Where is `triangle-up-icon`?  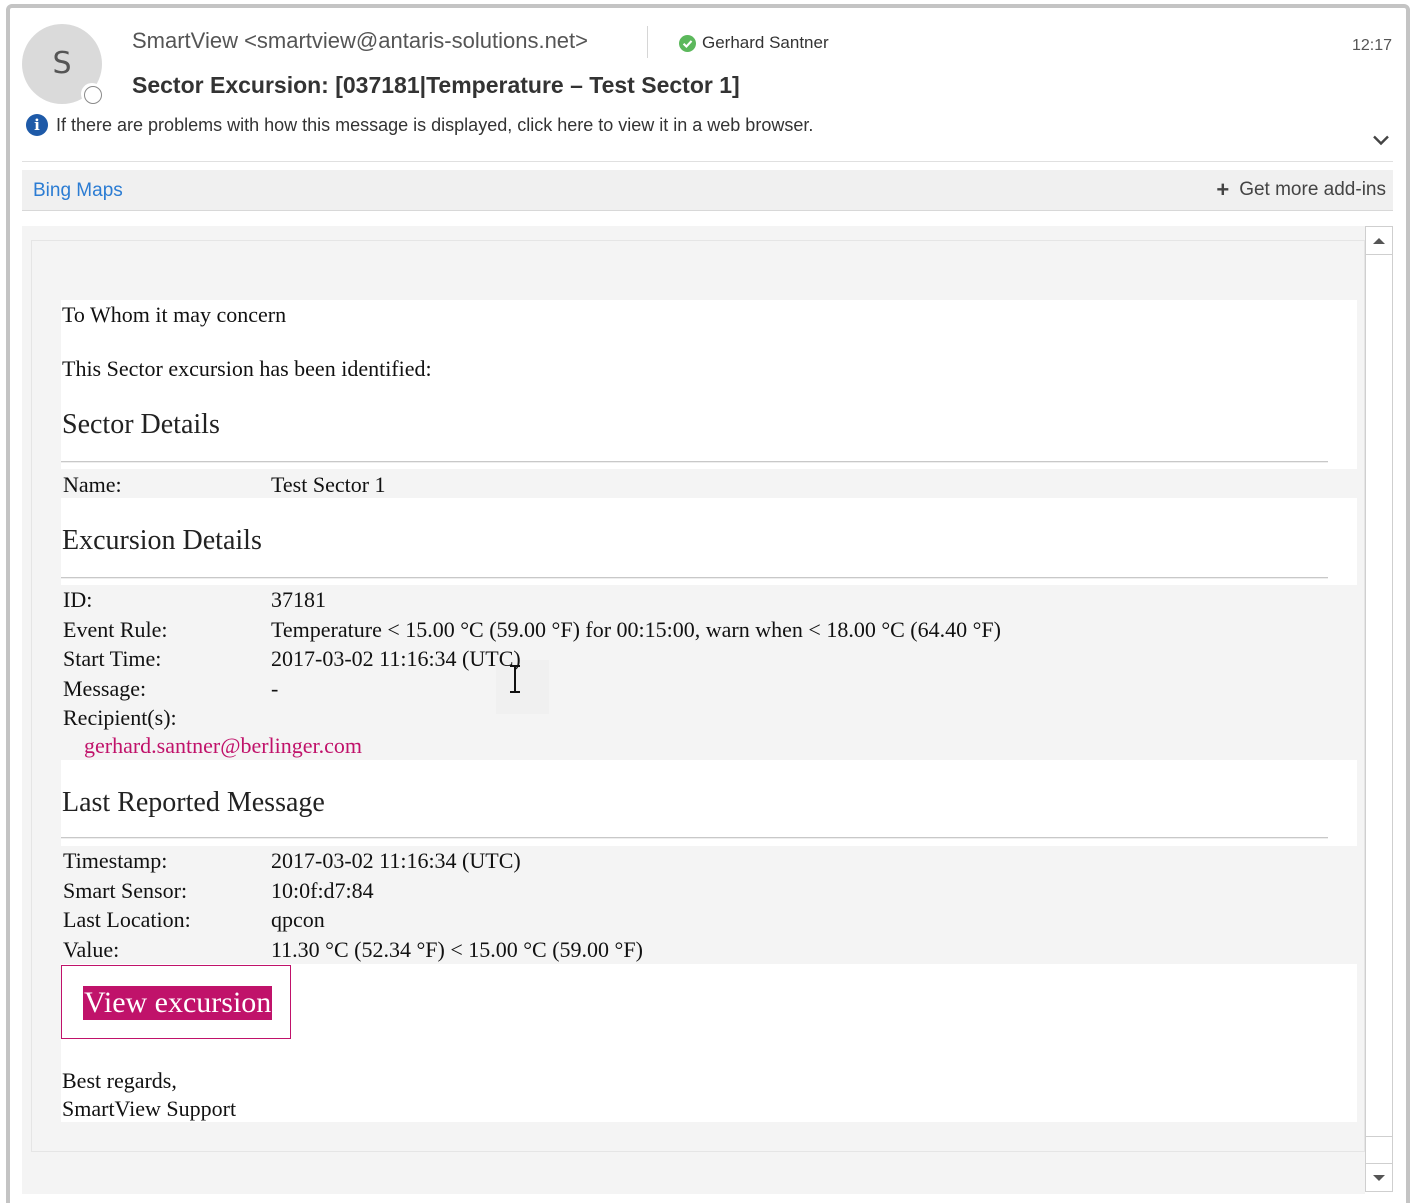
triangle-up-icon is located at coordinates (1379, 241).